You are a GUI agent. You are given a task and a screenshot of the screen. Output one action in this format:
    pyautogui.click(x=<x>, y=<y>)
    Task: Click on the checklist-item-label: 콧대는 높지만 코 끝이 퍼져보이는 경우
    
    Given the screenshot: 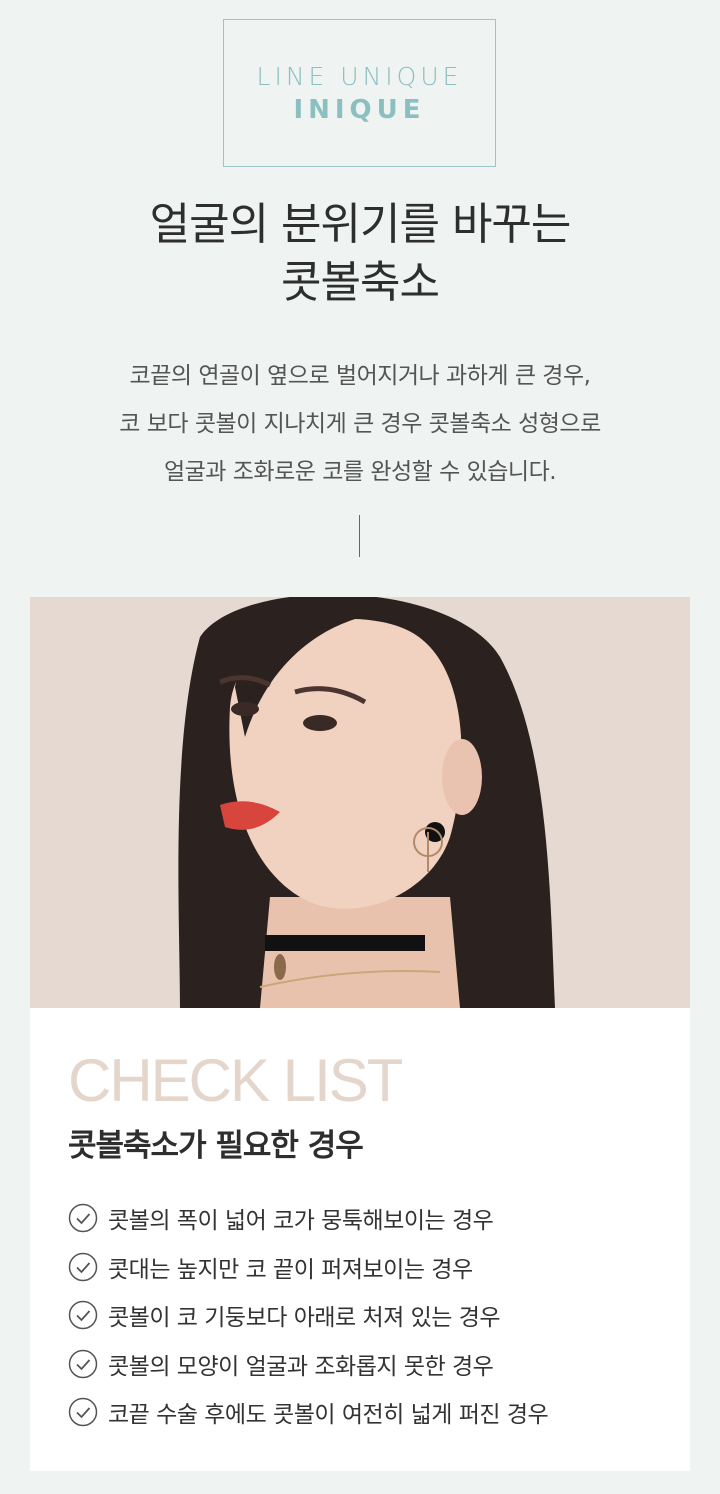 What is the action you would take?
    pyautogui.click(x=290, y=1269)
    